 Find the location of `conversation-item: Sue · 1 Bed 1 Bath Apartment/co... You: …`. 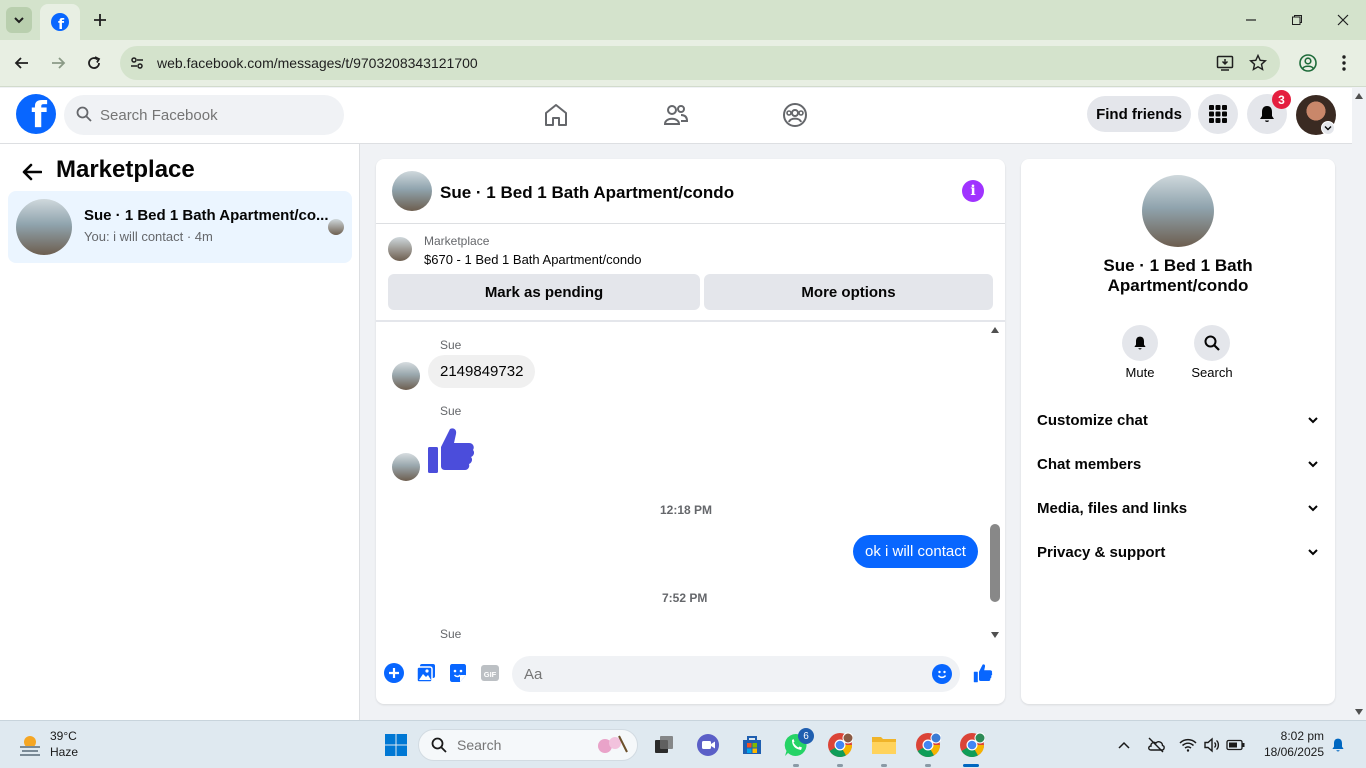

conversation-item: Sue · 1 Bed 1 Bath Apartment/co... You: … is located at coordinates (180, 227).